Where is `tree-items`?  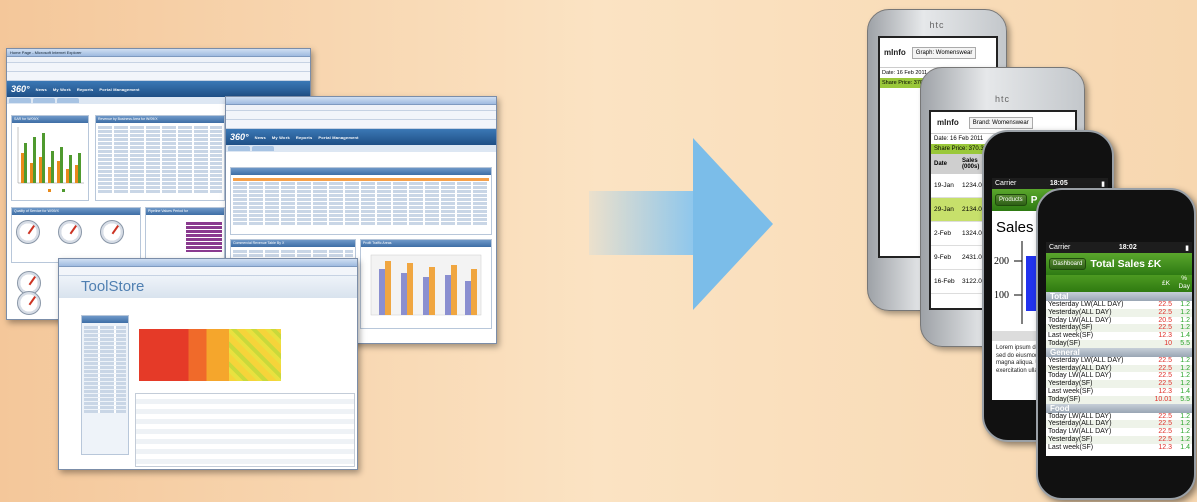
tree-items is located at coordinates (105, 370).